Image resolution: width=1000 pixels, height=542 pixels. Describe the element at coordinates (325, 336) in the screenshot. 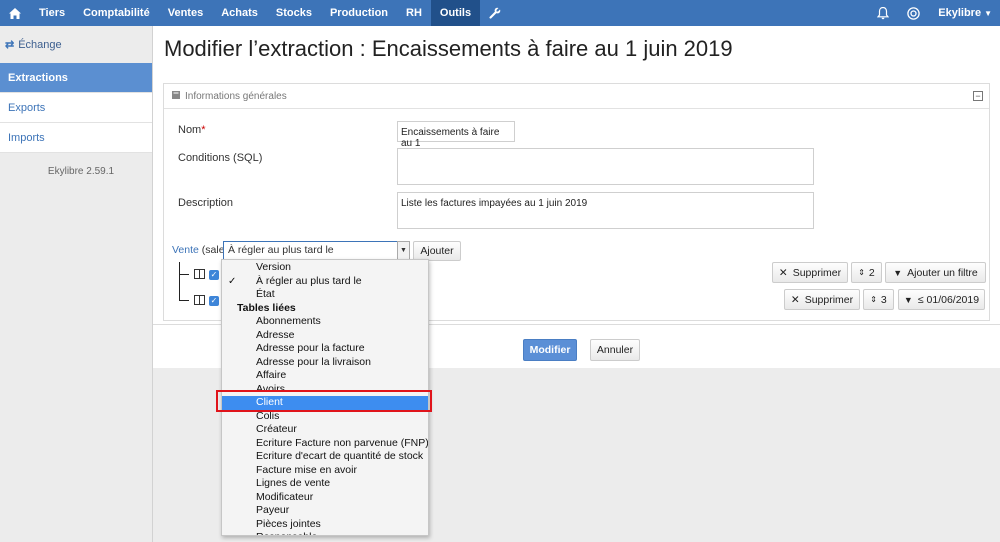

I see `dropdown-option: Adresse` at that location.